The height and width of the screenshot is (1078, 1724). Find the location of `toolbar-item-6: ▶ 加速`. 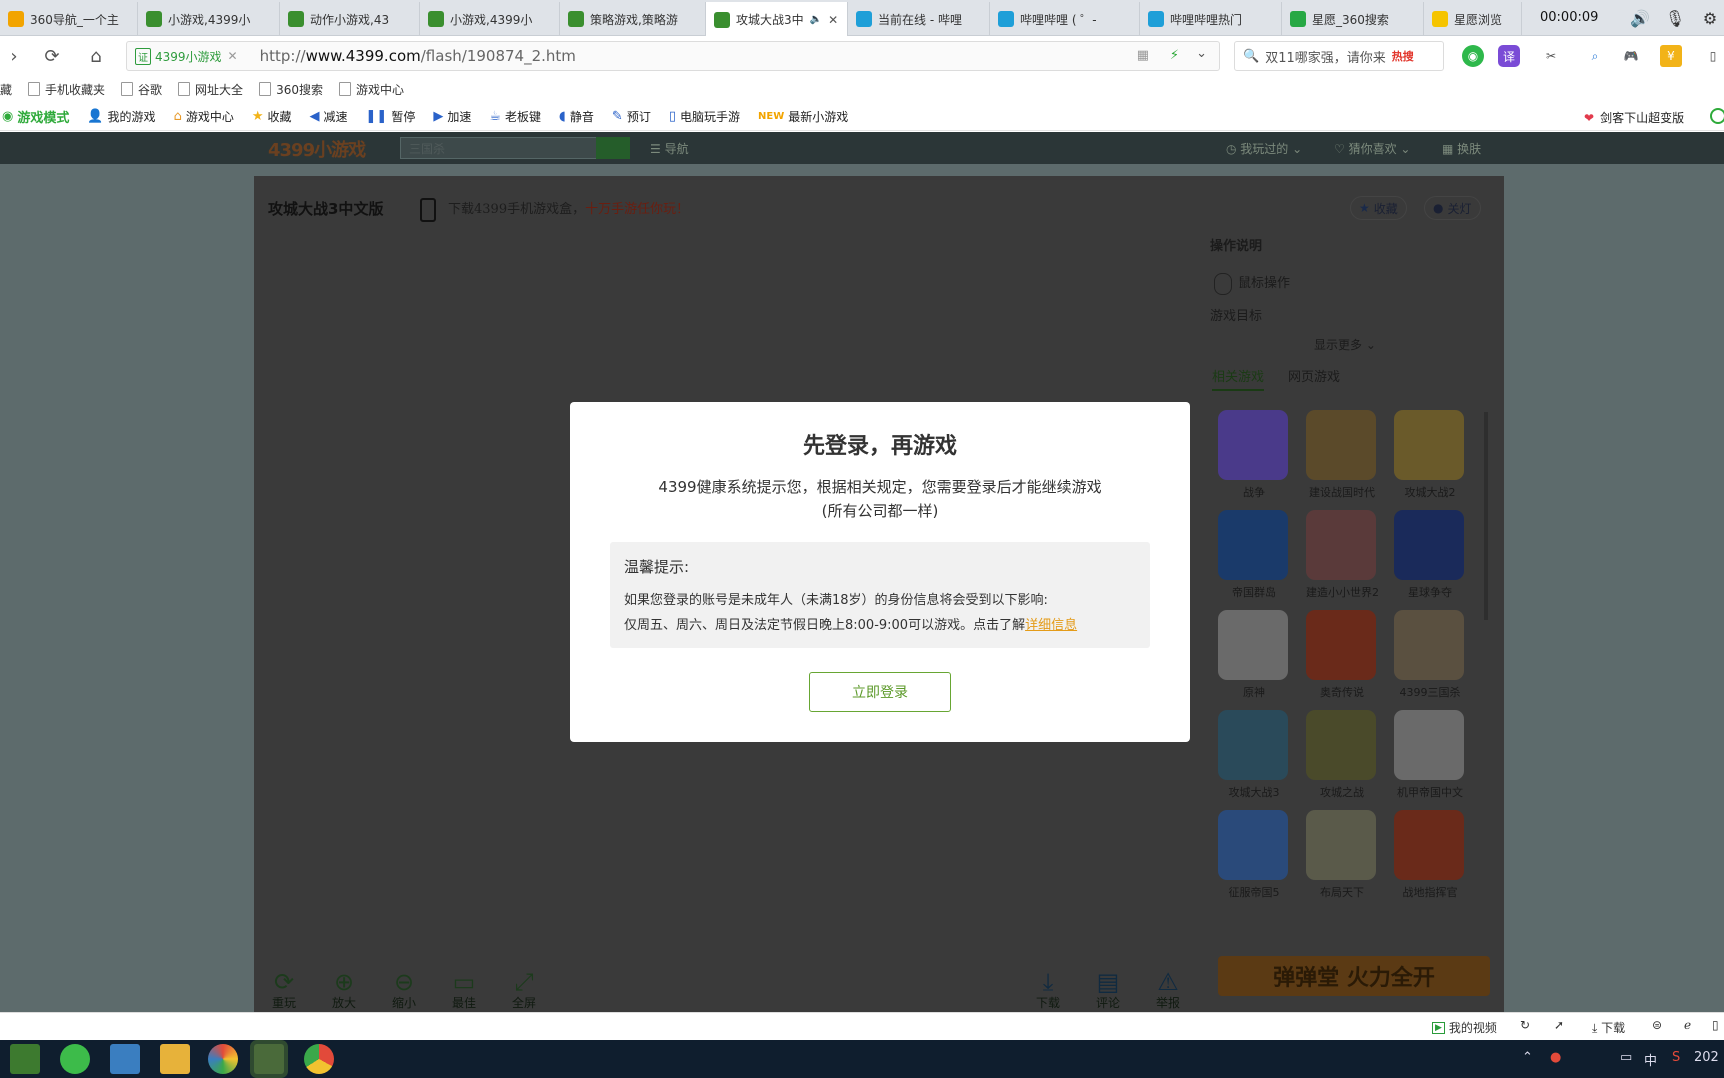

toolbar-item-6: ▶ 加速 is located at coordinates (452, 116).